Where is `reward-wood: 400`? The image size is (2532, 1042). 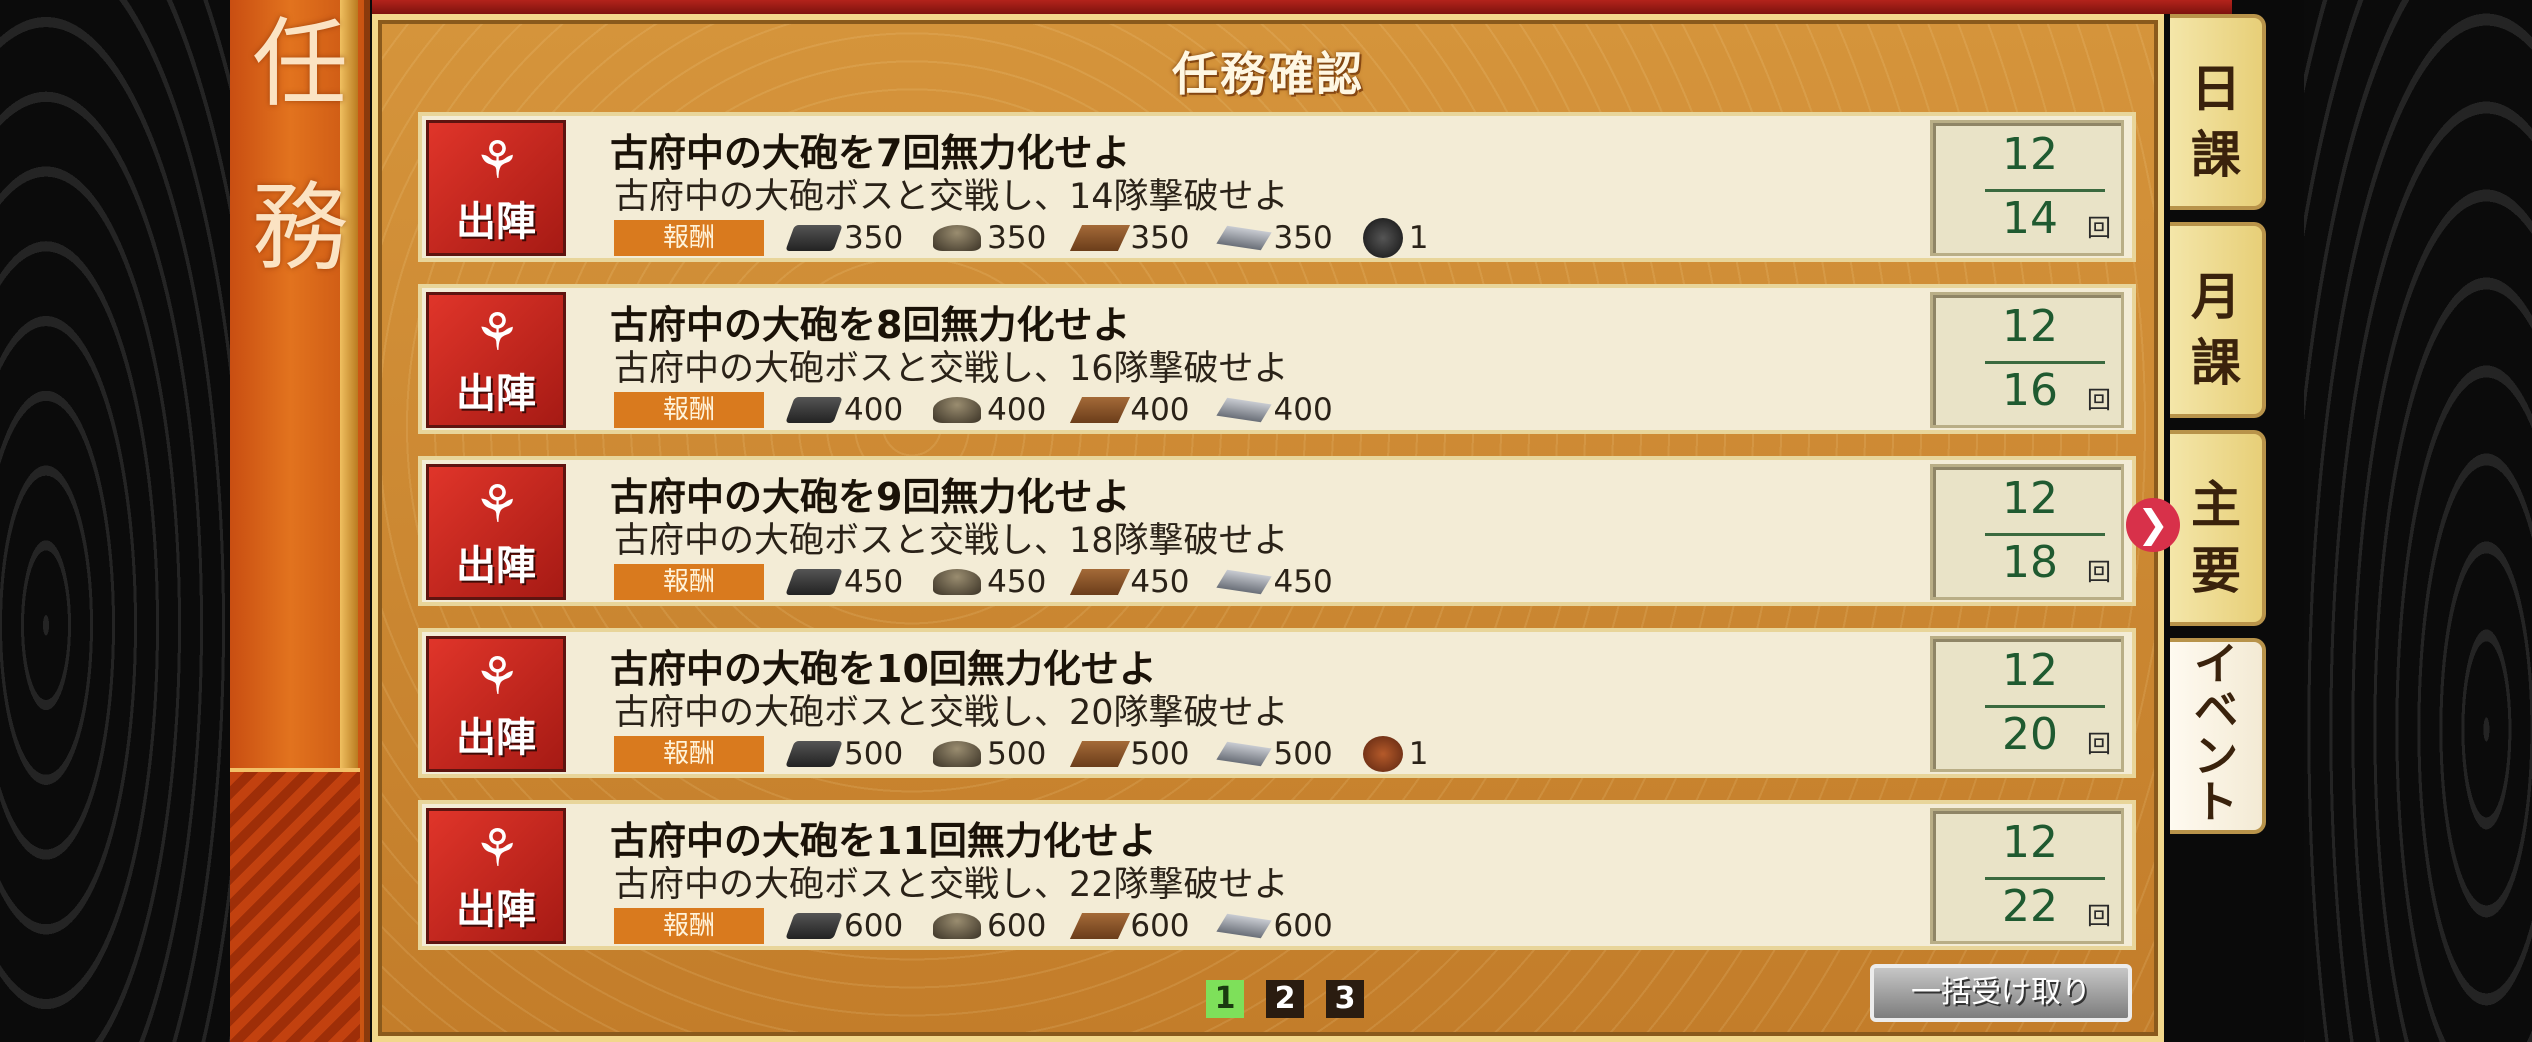
reward-wood: 400 is located at coordinates (1160, 410).